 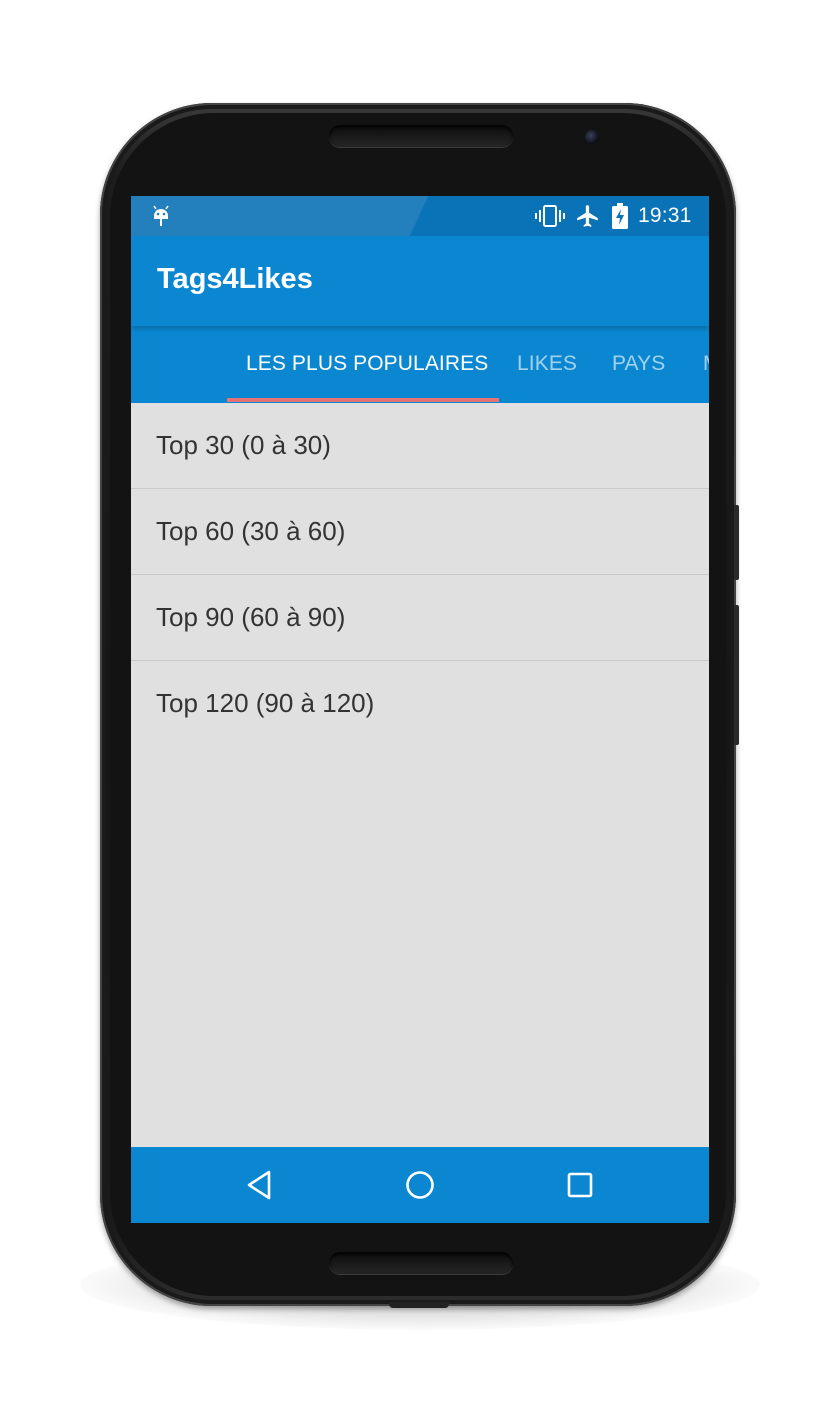 What do you see at coordinates (420, 446) in the screenshot?
I see `list-item-top-30: Top 30 (0 à 30)` at bounding box center [420, 446].